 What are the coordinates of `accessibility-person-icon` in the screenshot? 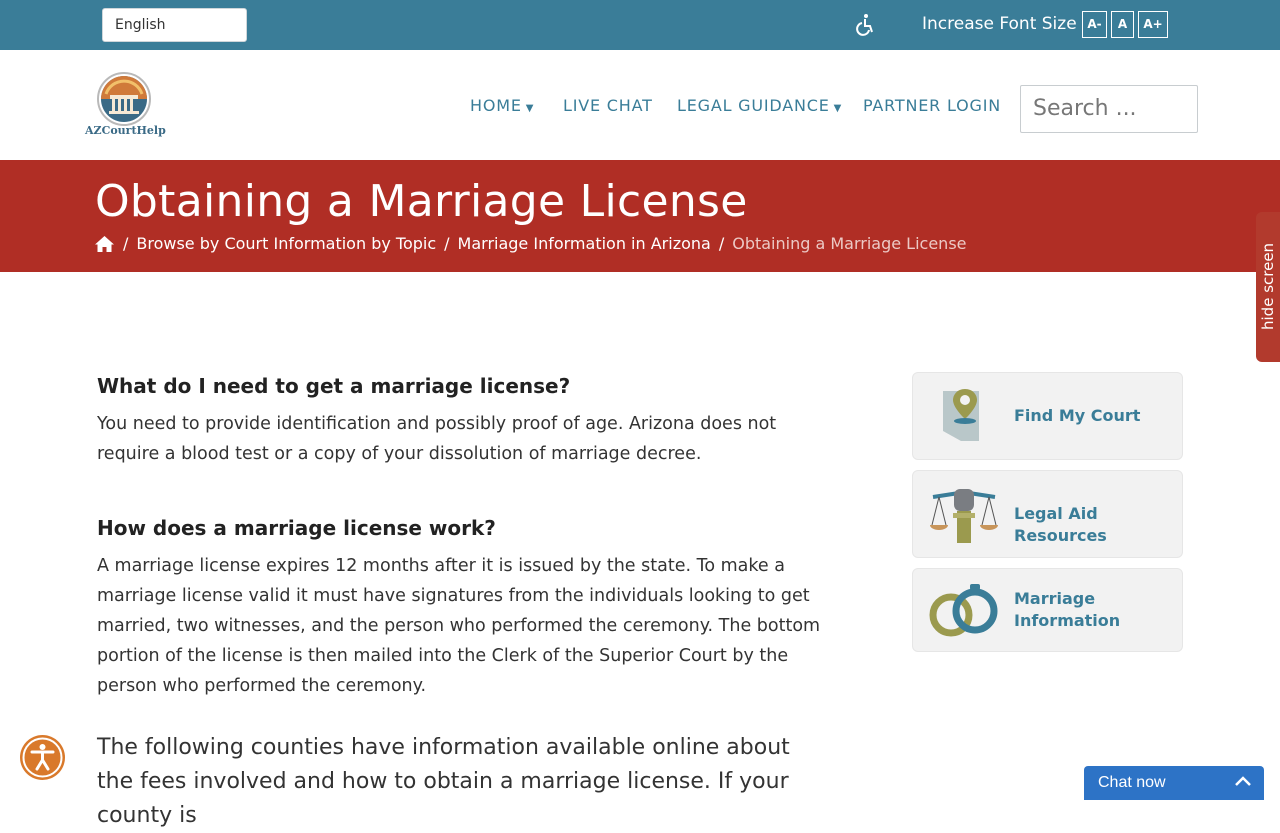 It's located at (42, 757).